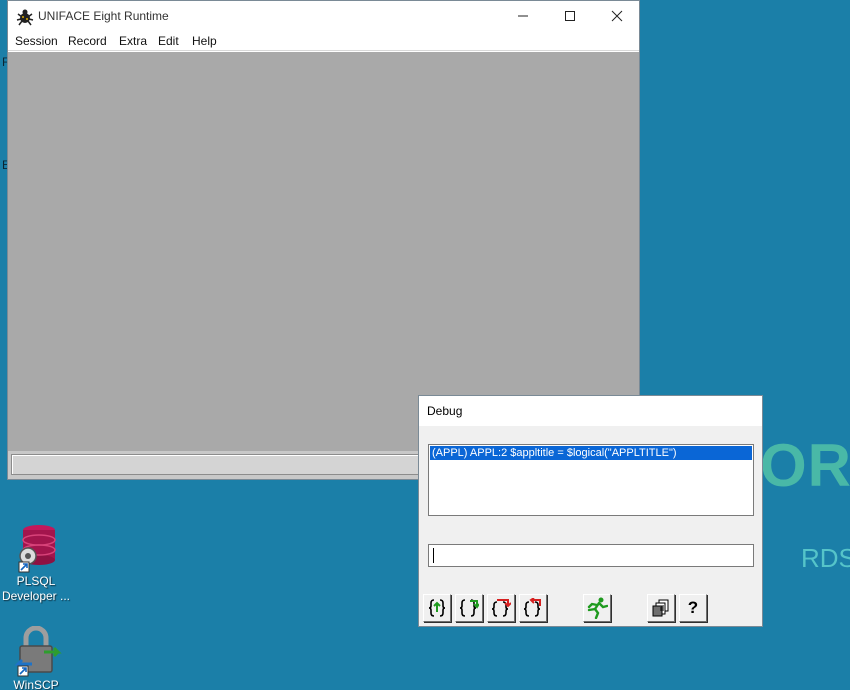 The height and width of the screenshot is (690, 850). Describe the element at coordinates (38, 651) in the screenshot. I see `winscp-icon` at that location.